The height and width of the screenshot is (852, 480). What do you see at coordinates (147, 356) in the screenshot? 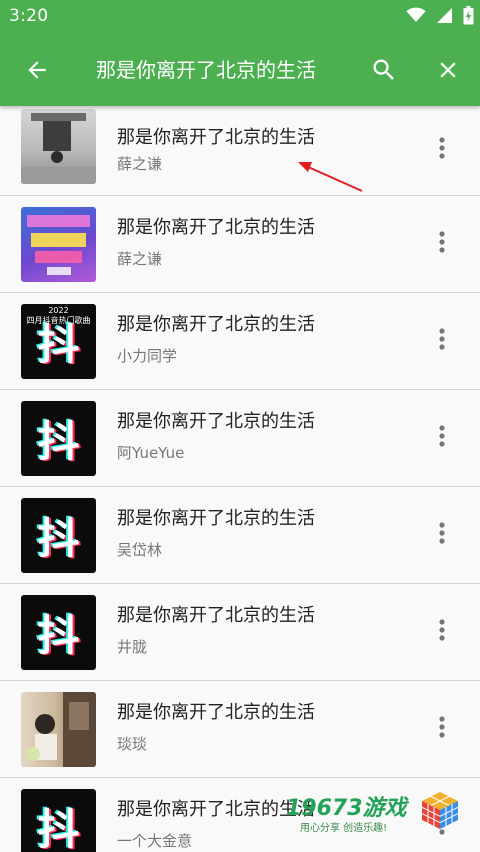
I see `song-artist: 小力同学` at bounding box center [147, 356].